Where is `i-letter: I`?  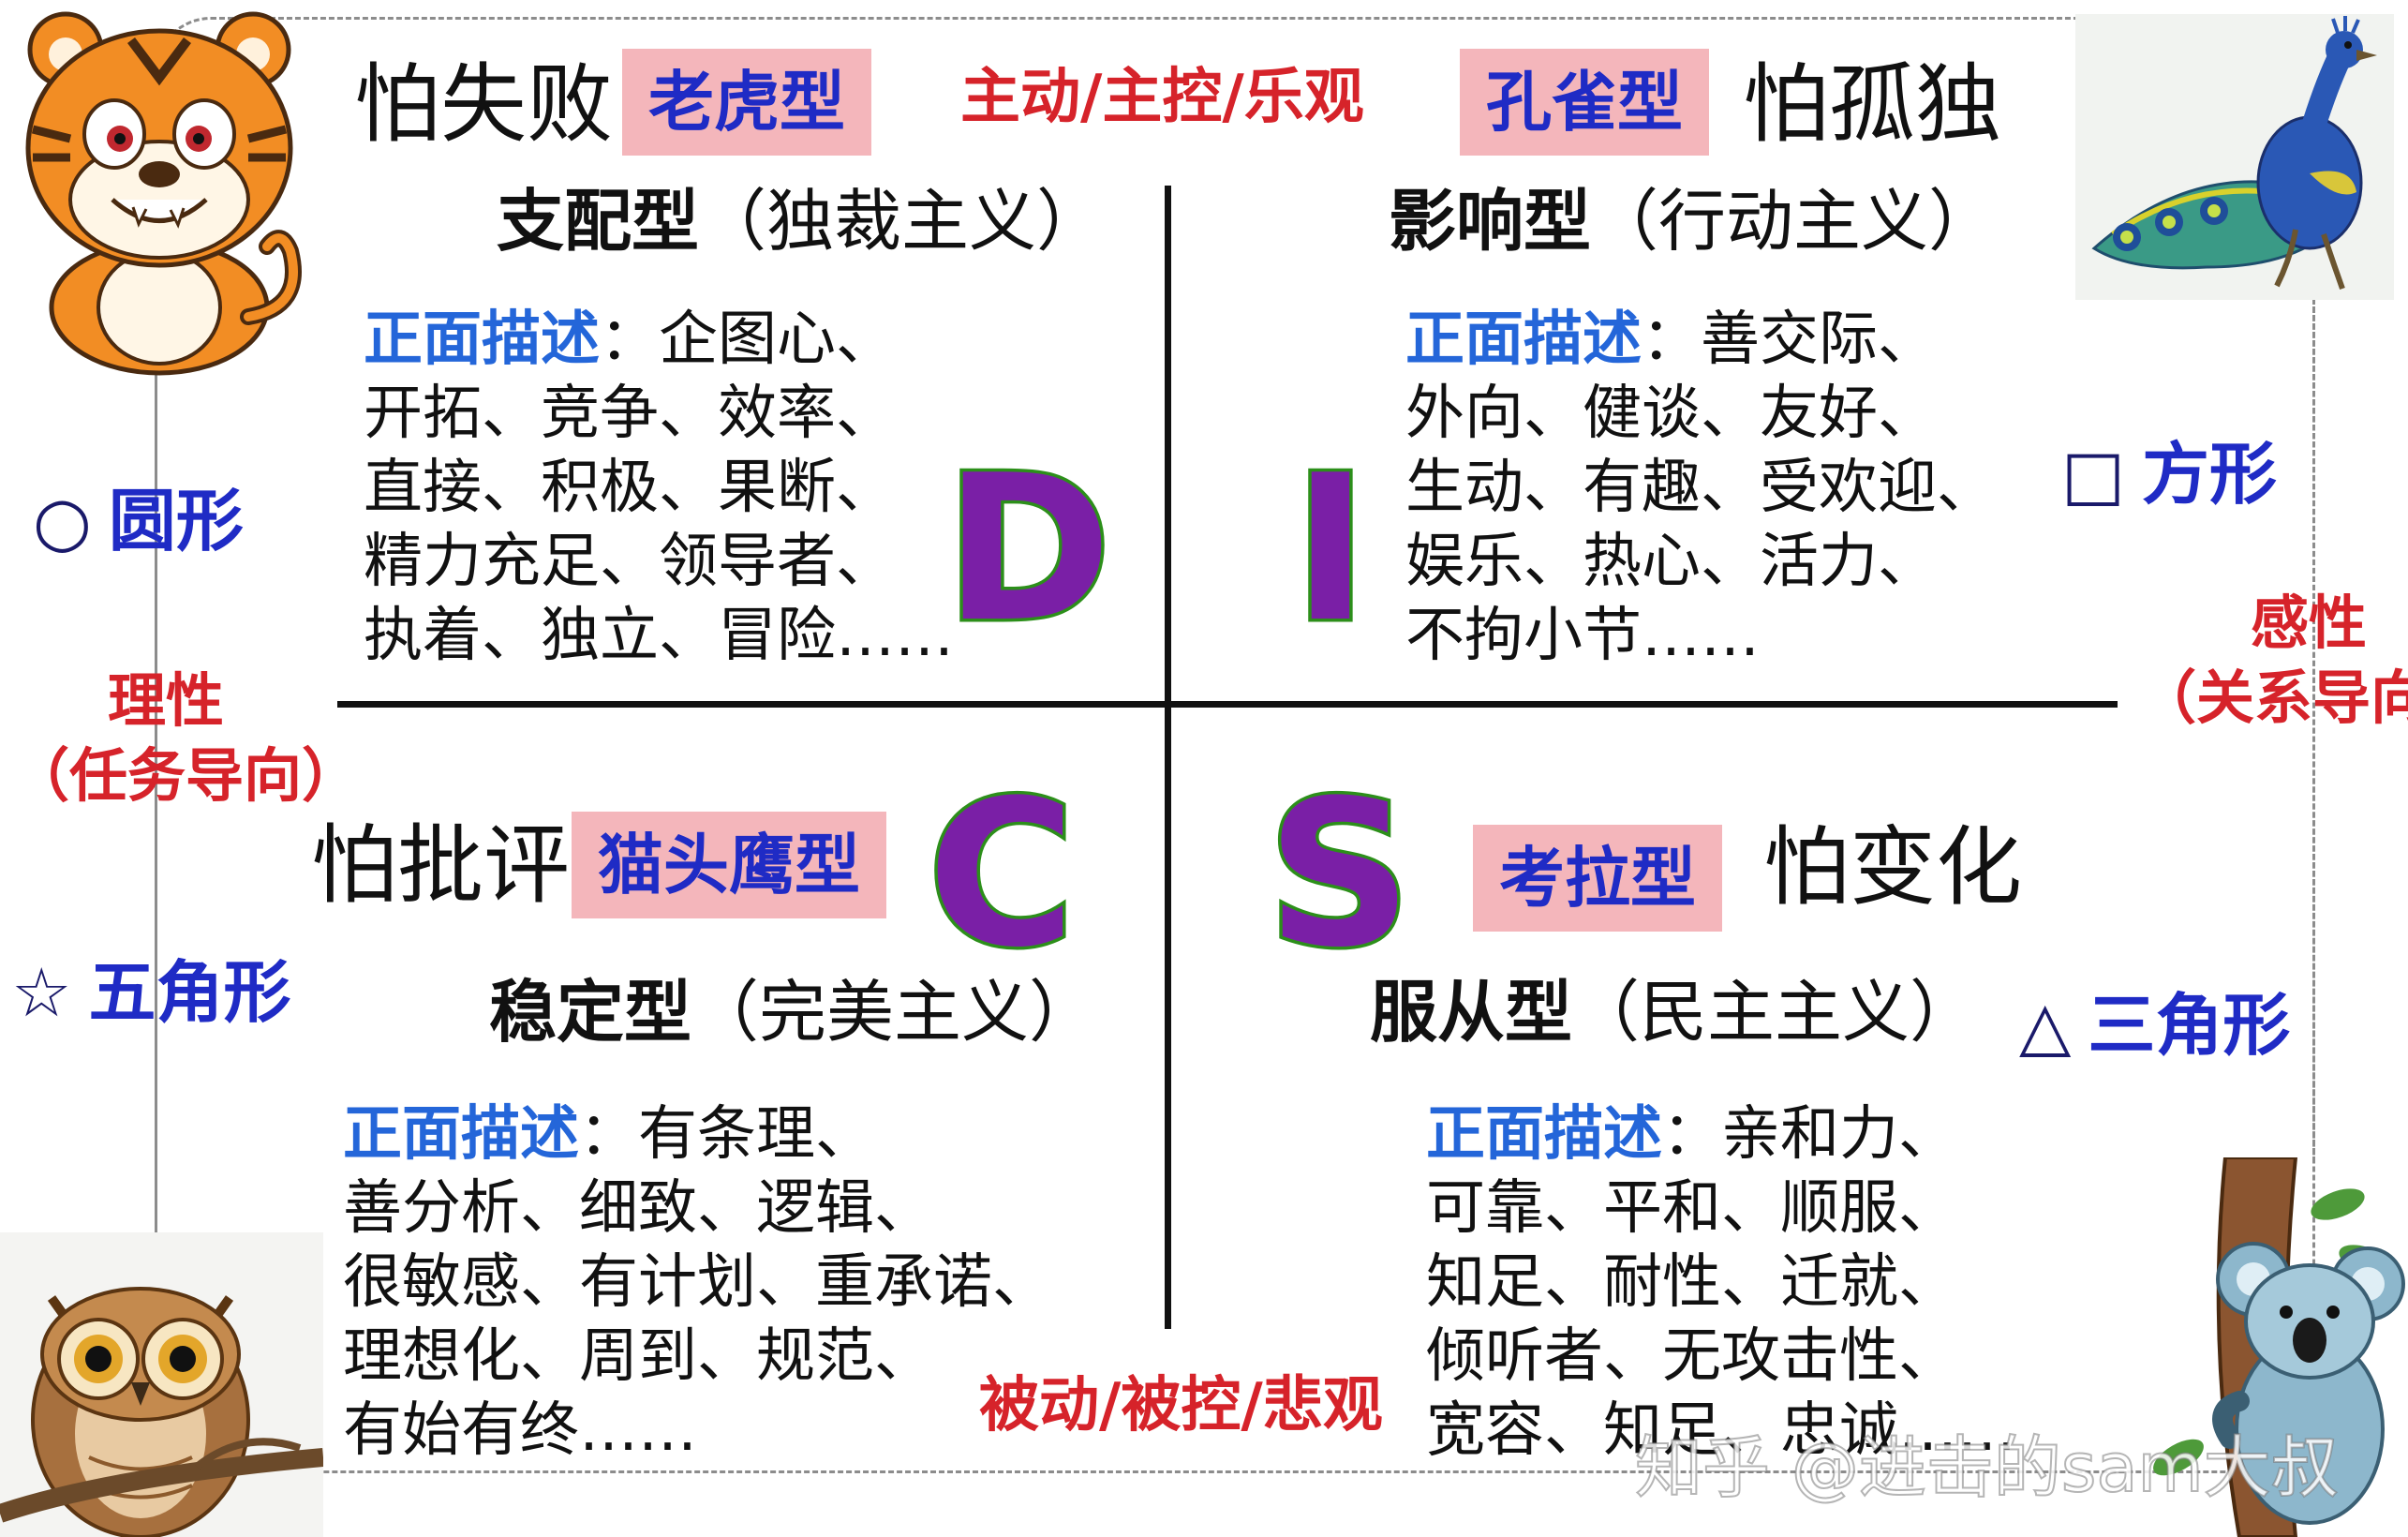 i-letter: I is located at coordinates (1331, 548).